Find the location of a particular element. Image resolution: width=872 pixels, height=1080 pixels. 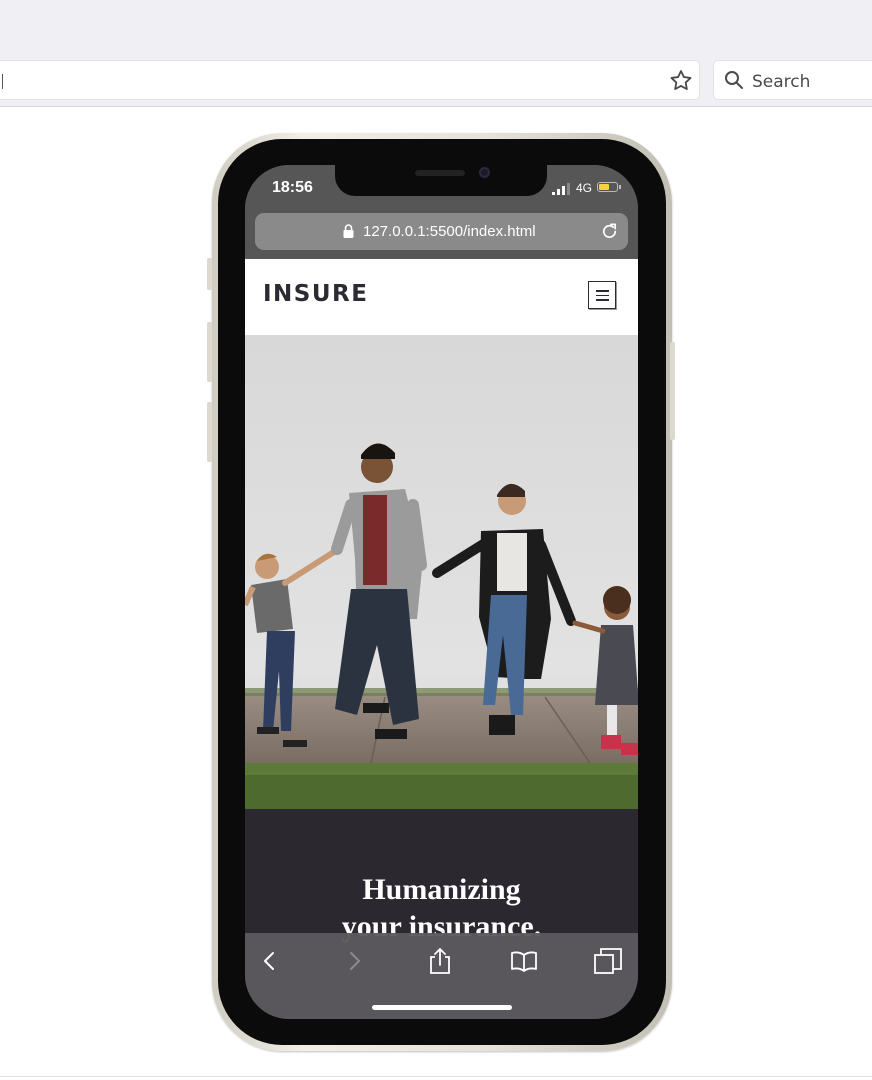

mobile-address-bar-area: 127.0.0.1:5500/index.html is located at coordinates (441, 235).